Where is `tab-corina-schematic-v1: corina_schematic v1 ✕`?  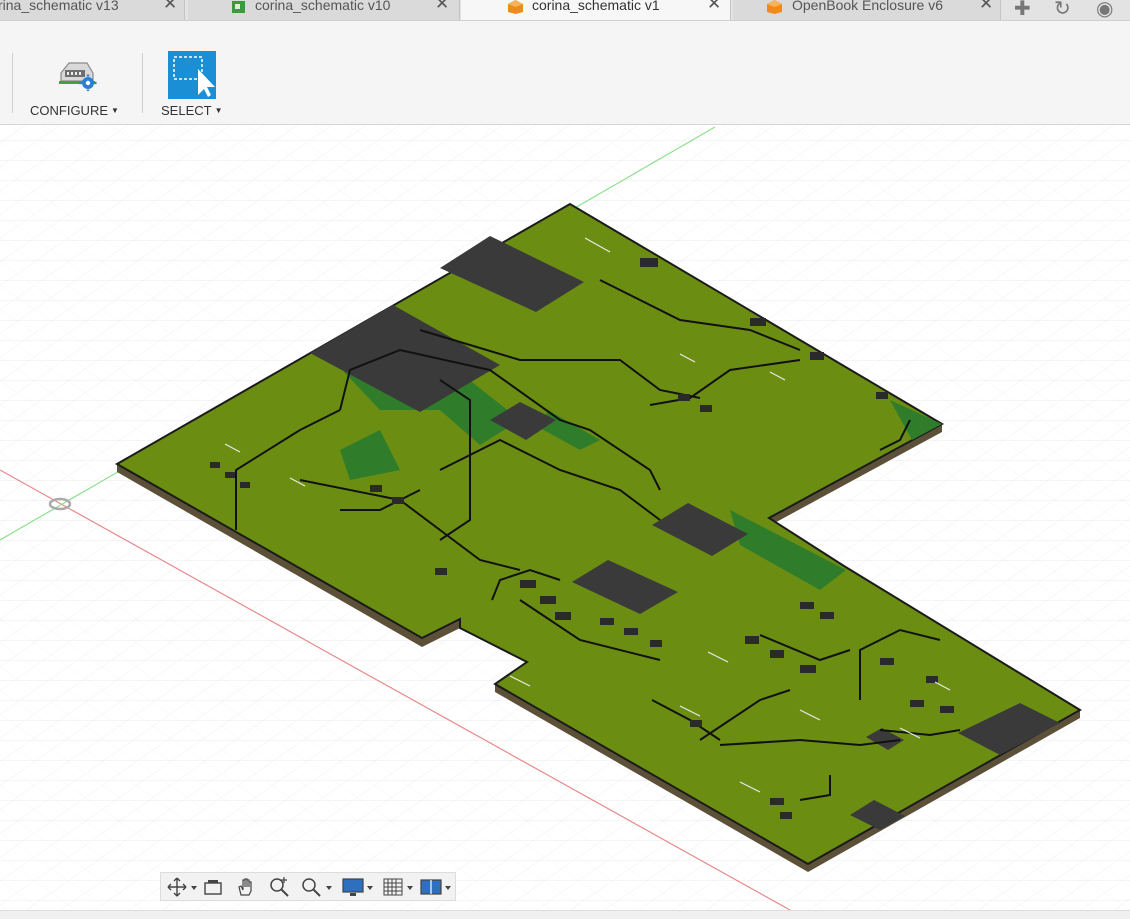
tab-corina-schematic-v1: corina_schematic v1 ✕ is located at coordinates (596, 10).